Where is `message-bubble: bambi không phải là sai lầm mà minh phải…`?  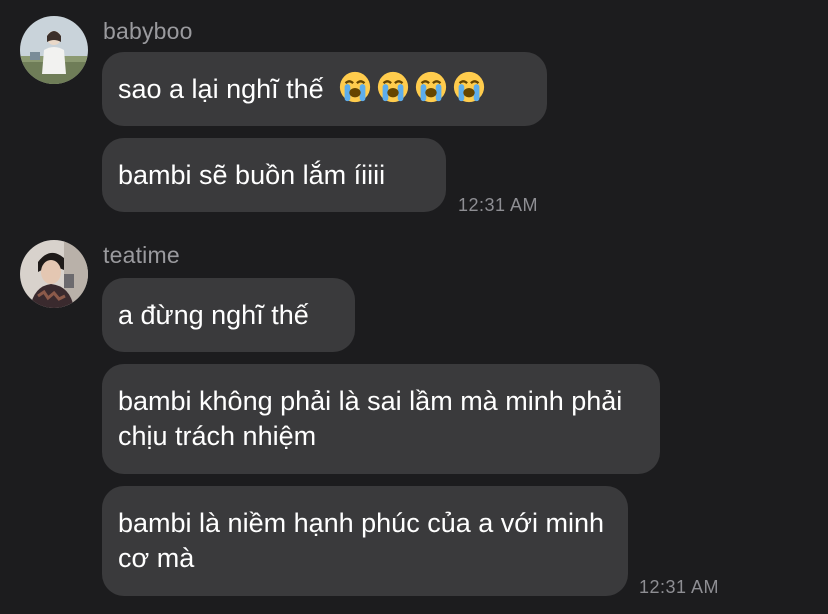
message-bubble: bambi không phải là sai lầm mà minh phải… is located at coordinates (381, 419).